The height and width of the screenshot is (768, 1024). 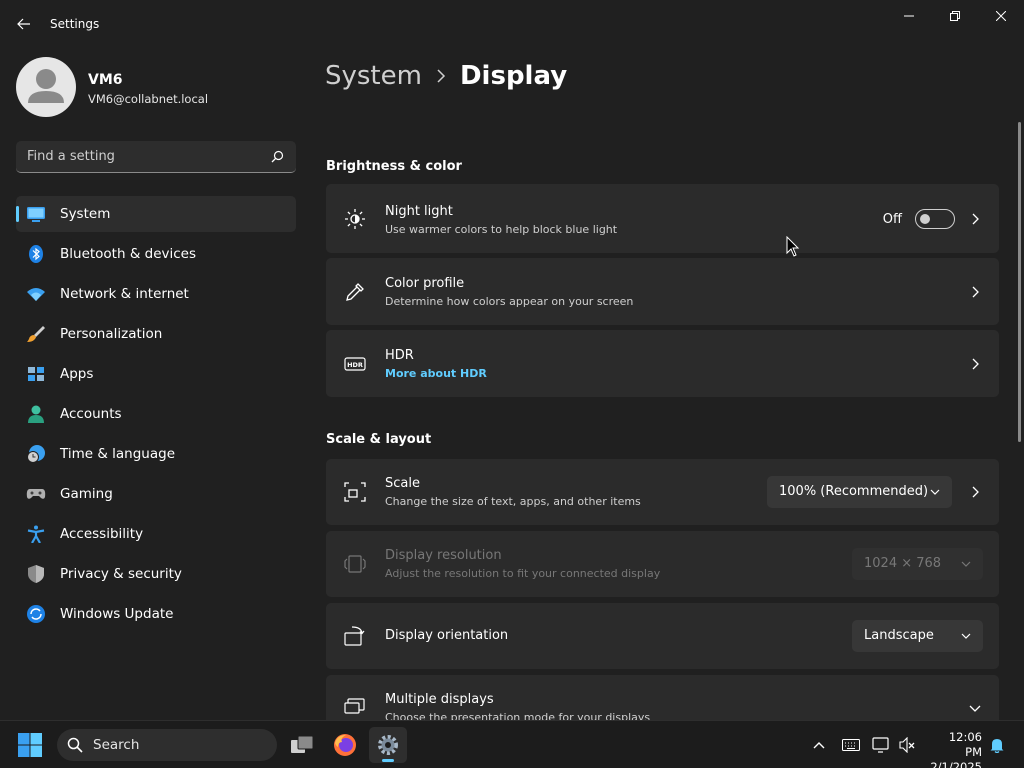 I want to click on toggle-knob, so click(x=925, y=219).